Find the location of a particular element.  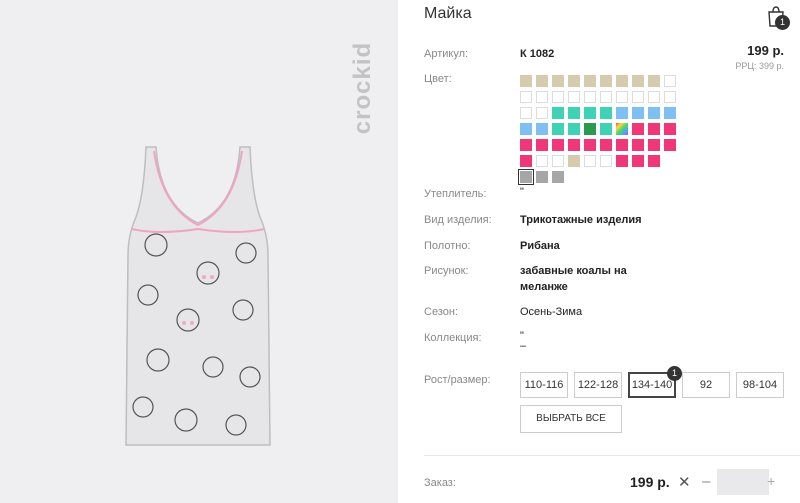

product-type-value: Трикотажные изделия is located at coordinates (581, 220).